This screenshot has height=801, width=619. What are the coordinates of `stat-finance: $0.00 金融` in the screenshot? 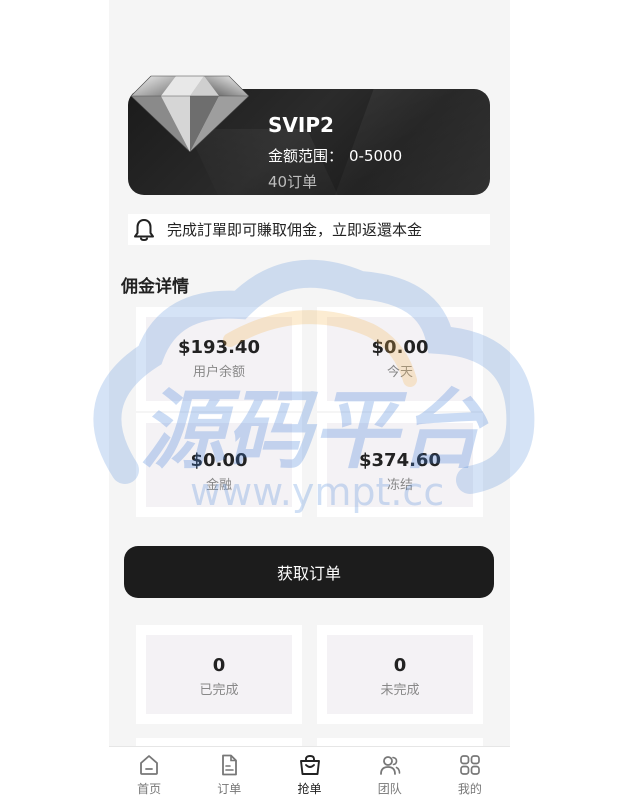 It's located at (219, 465).